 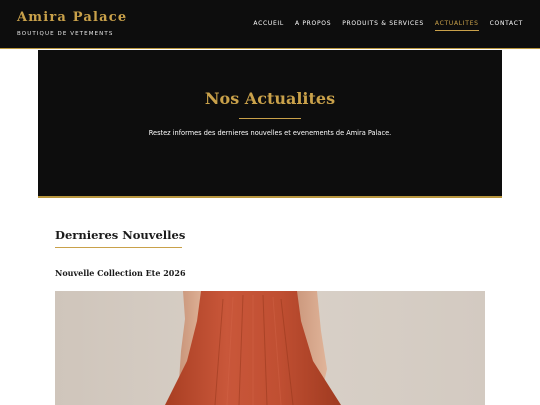 I want to click on section-divider, so click(x=118, y=247).